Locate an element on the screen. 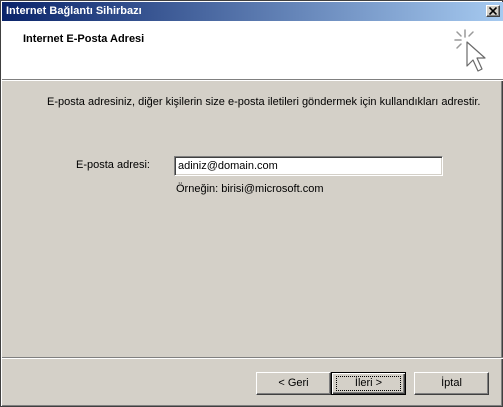 The width and height of the screenshot is (503, 407). close-icon is located at coordinates (493, 11).